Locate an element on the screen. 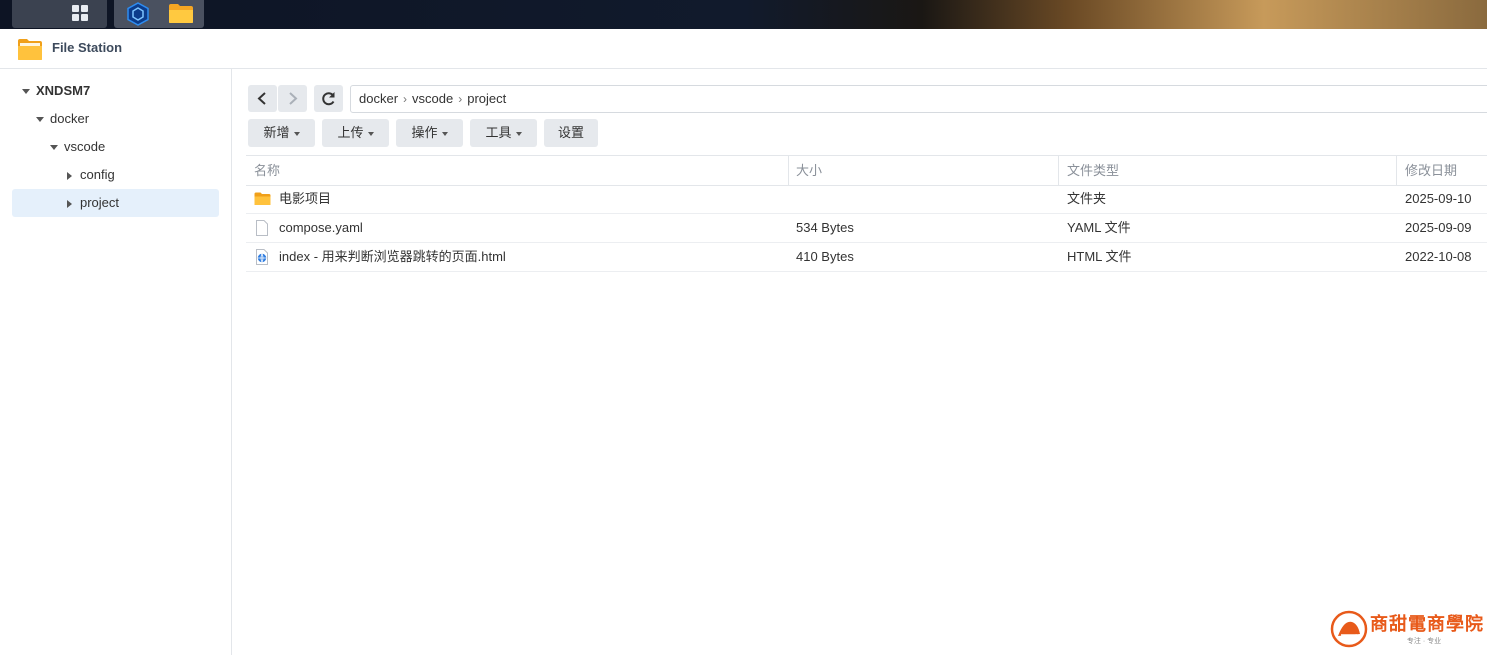 This screenshot has width=1487, height=655. tree-item-label: vscode is located at coordinates (85, 146).